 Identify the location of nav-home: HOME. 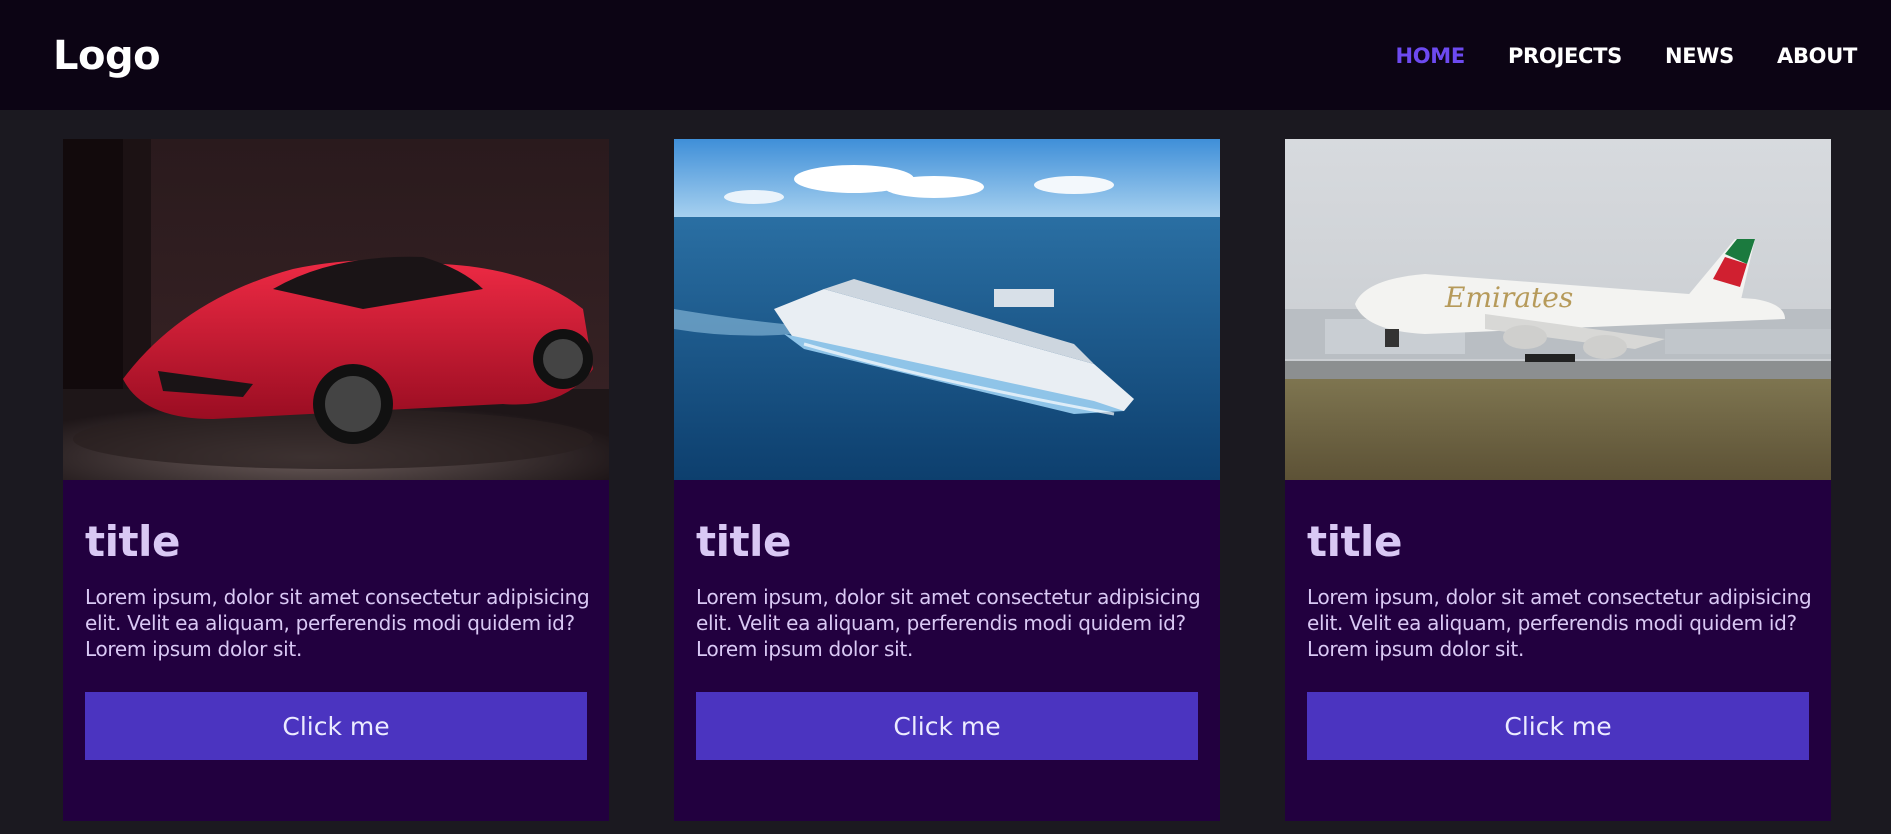
(1430, 56).